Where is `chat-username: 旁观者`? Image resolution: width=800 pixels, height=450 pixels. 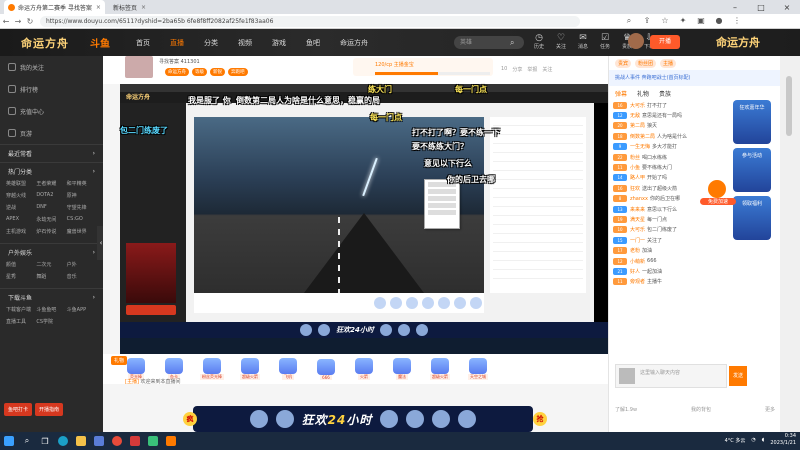
chat-username: 旁观者 is located at coordinates (637, 281).